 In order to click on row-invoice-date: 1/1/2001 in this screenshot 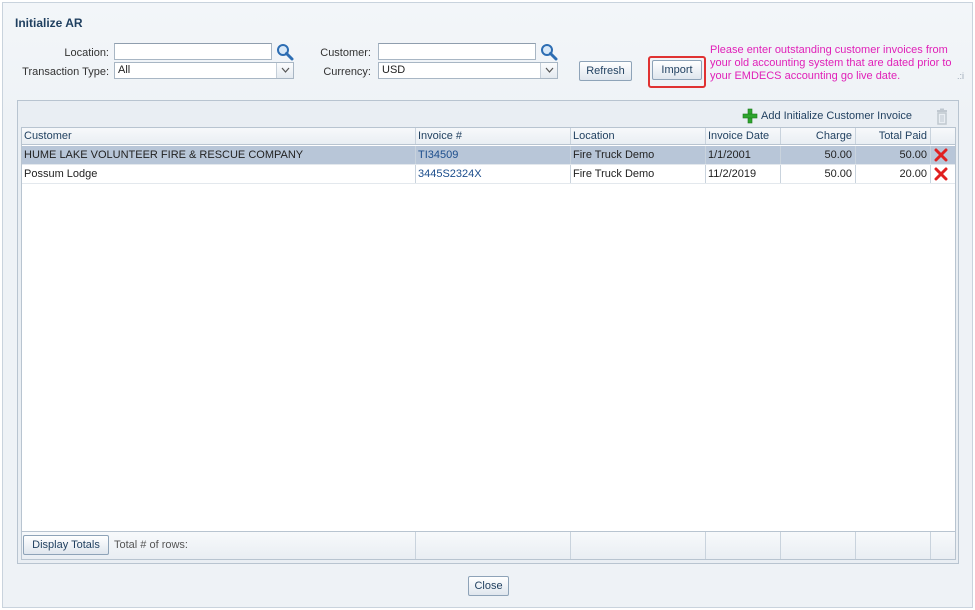, I will do `click(743, 155)`.